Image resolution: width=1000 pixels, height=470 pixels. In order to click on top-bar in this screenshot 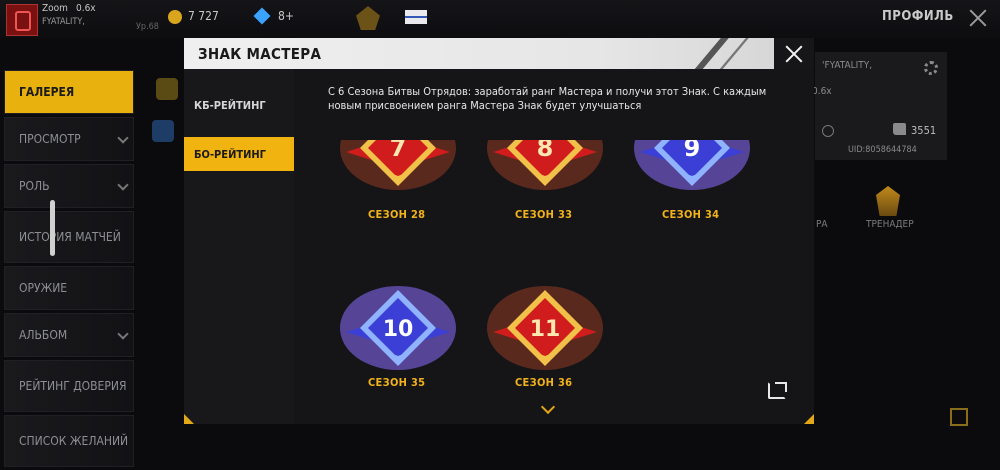, I will do `click(500, 19)`.